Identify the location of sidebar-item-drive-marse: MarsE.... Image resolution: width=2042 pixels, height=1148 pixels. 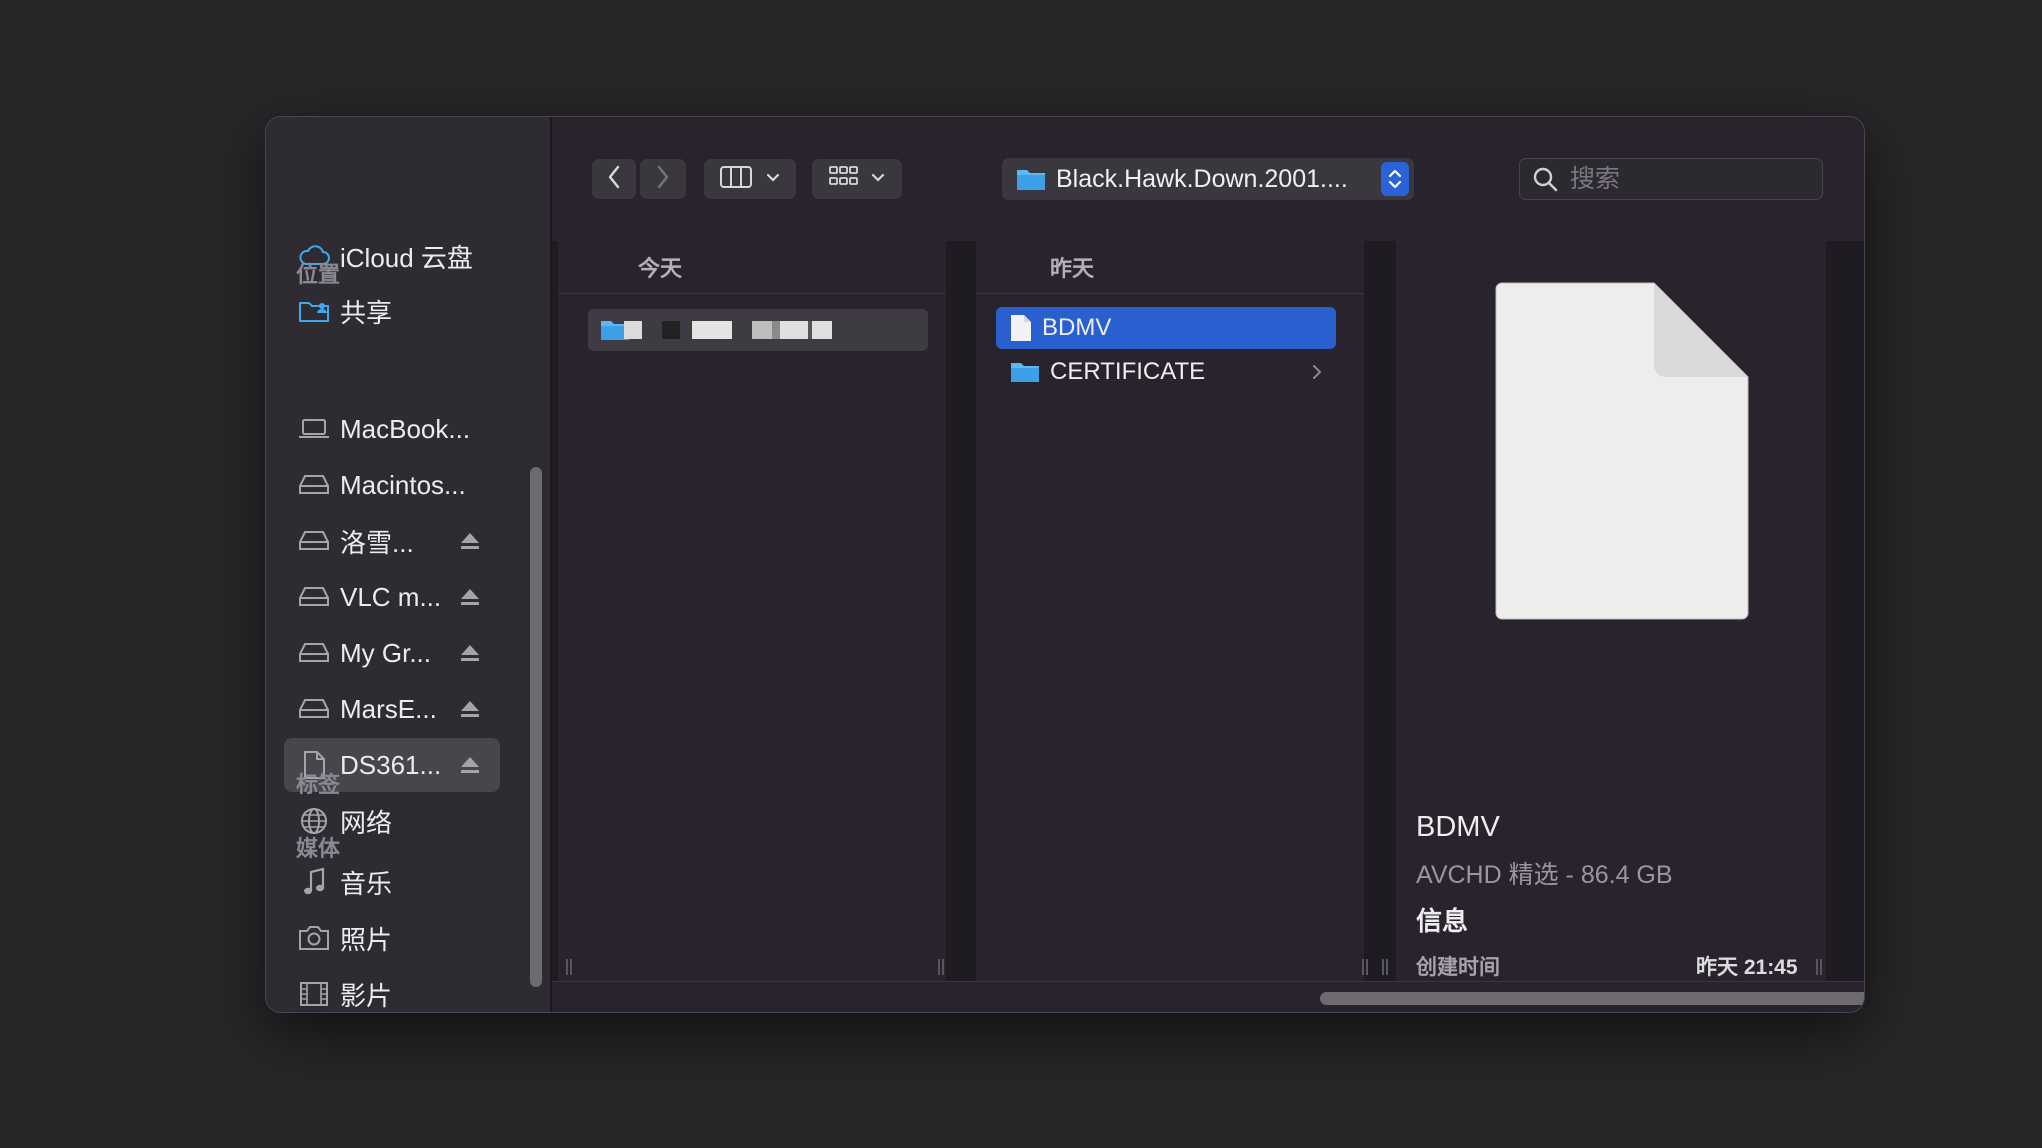
(392, 709).